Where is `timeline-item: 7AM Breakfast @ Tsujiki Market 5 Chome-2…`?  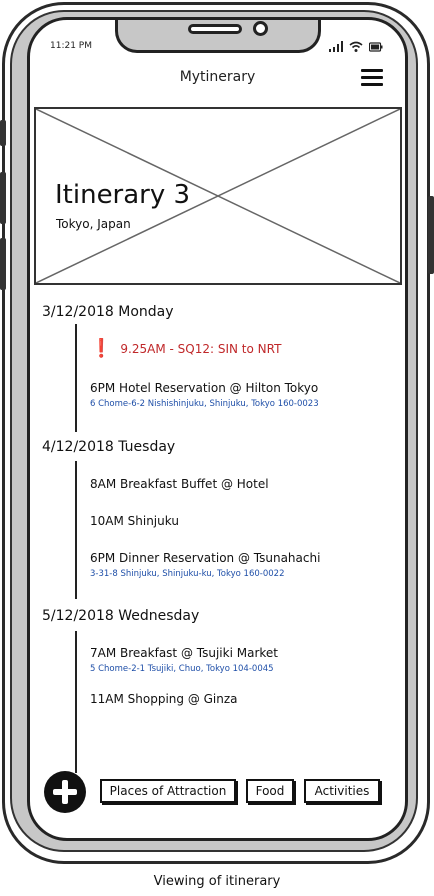 timeline-item: 7AM Breakfast @ Tsujiki Market 5 Chome-2… is located at coordinates (184, 660).